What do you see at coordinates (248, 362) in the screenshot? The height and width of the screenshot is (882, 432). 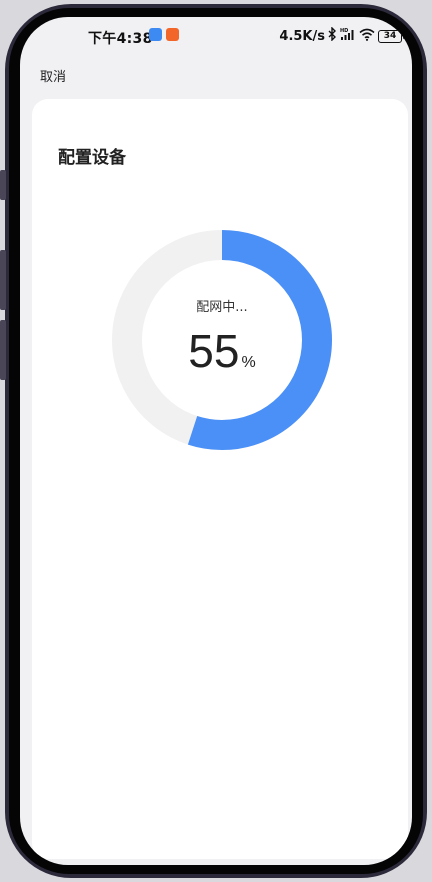 I see `progress-percent-sign: %` at bounding box center [248, 362].